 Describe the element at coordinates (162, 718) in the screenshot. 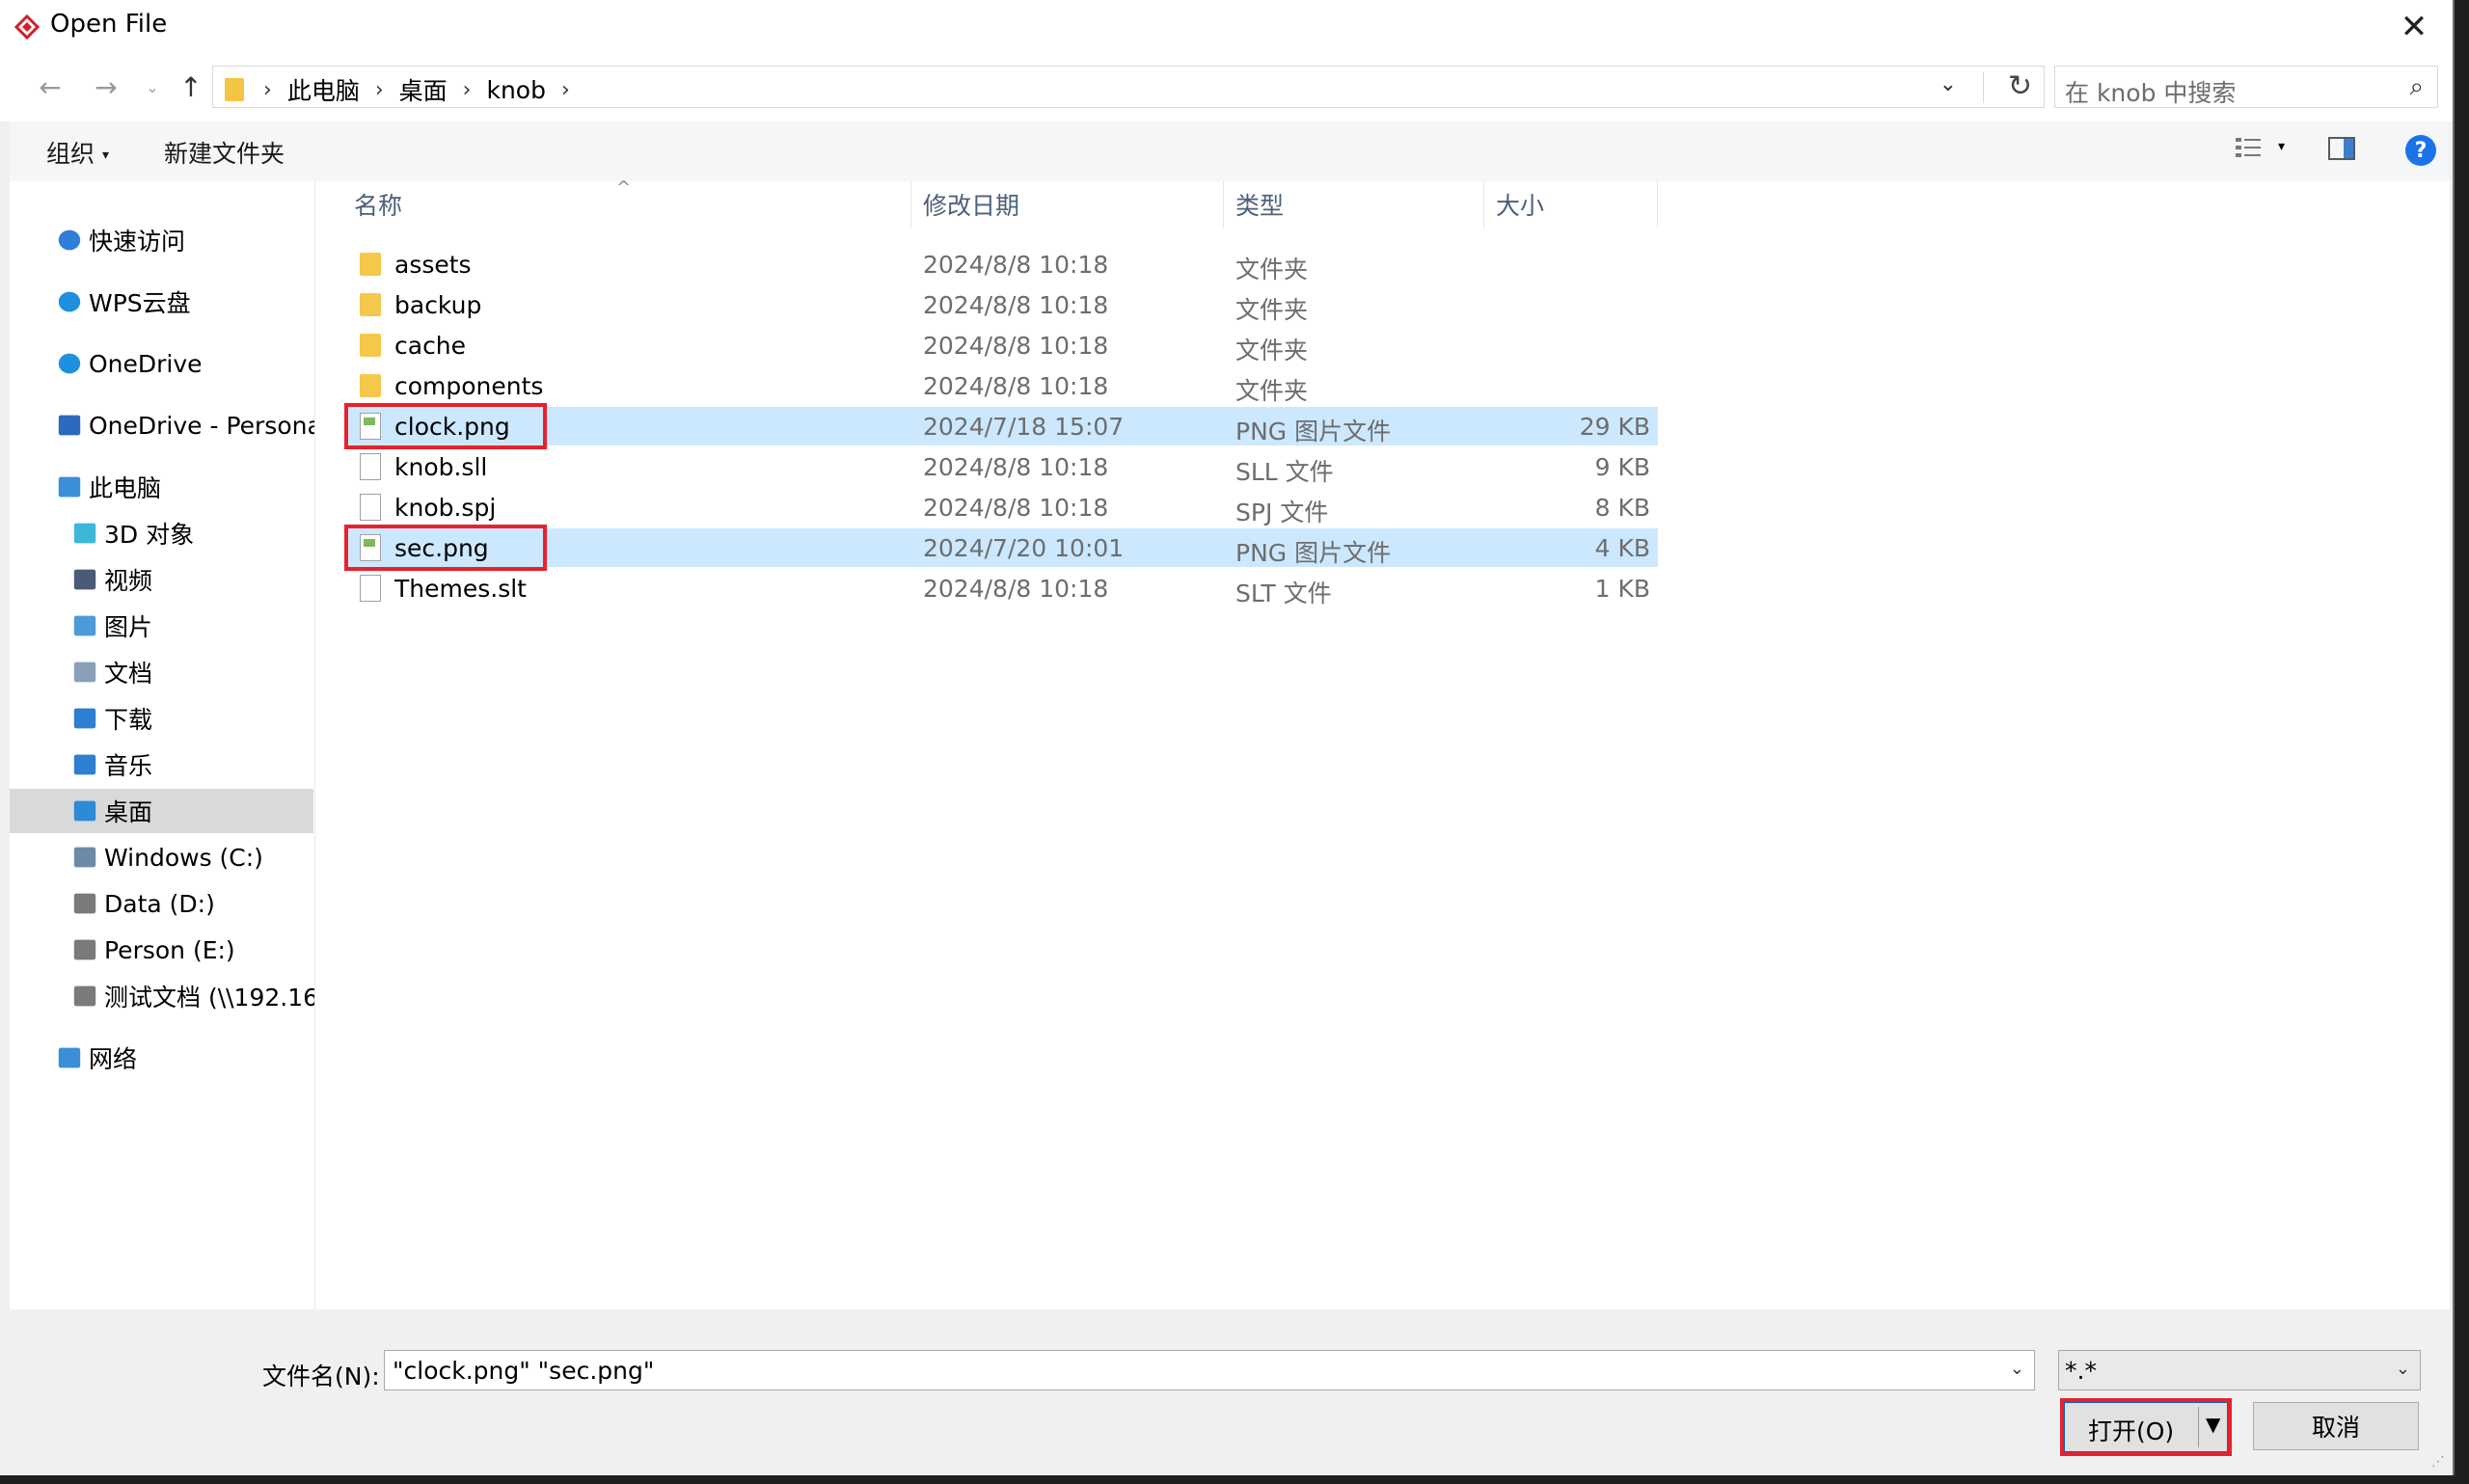

I see `nav-item: 下载` at that location.